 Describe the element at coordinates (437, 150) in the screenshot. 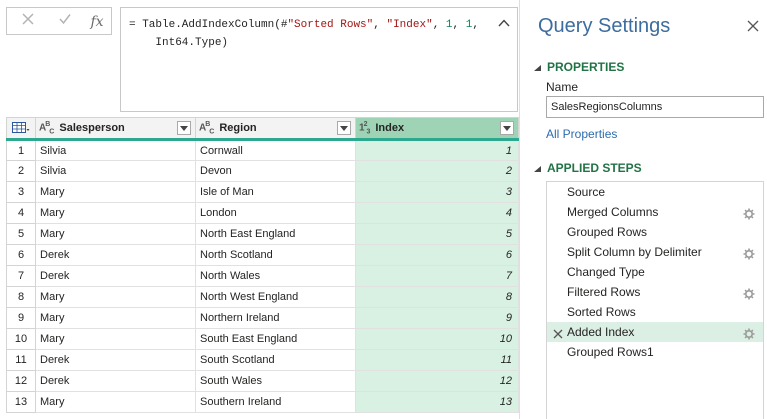

I see `index-cell: 1` at that location.